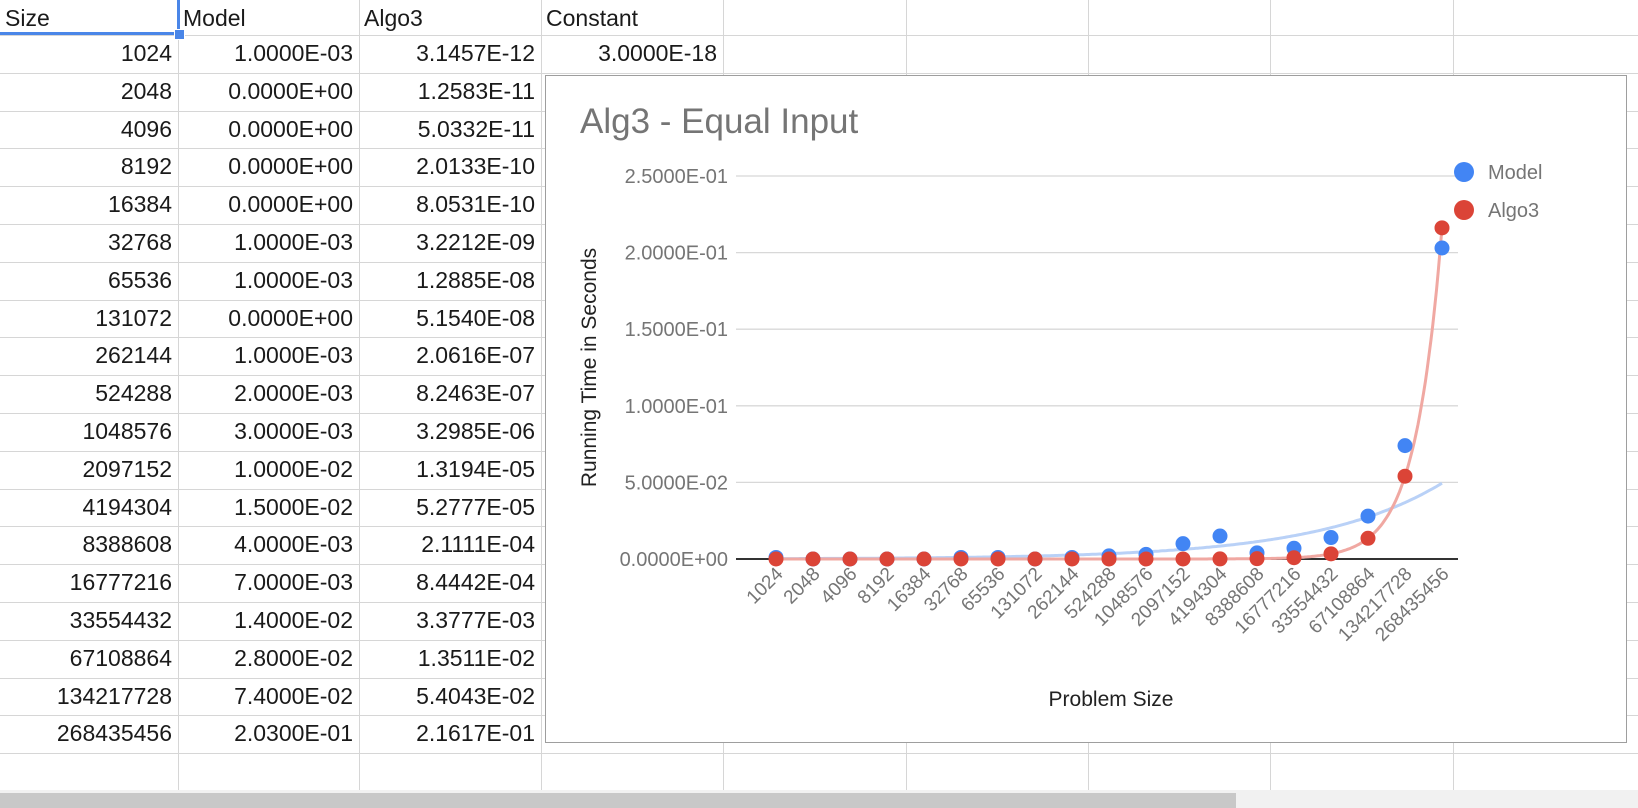 This screenshot has width=1638, height=808. What do you see at coordinates (89, 280) in the screenshot?
I see `data-cell: 65536` at bounding box center [89, 280].